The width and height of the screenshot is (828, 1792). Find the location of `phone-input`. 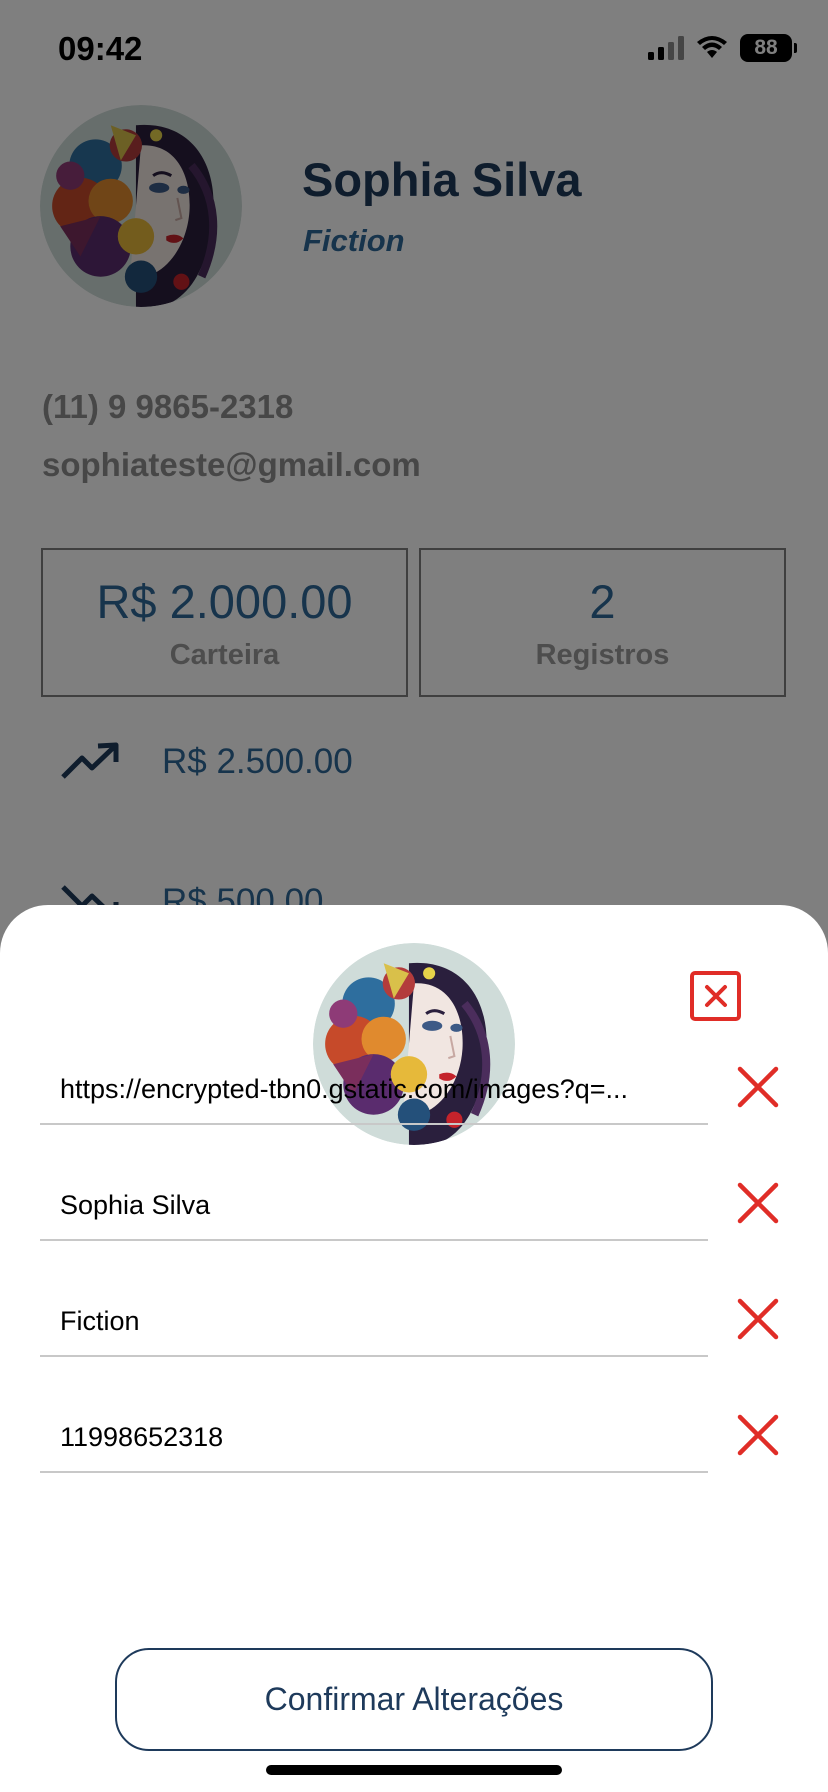

phone-input is located at coordinates (374, 1438).